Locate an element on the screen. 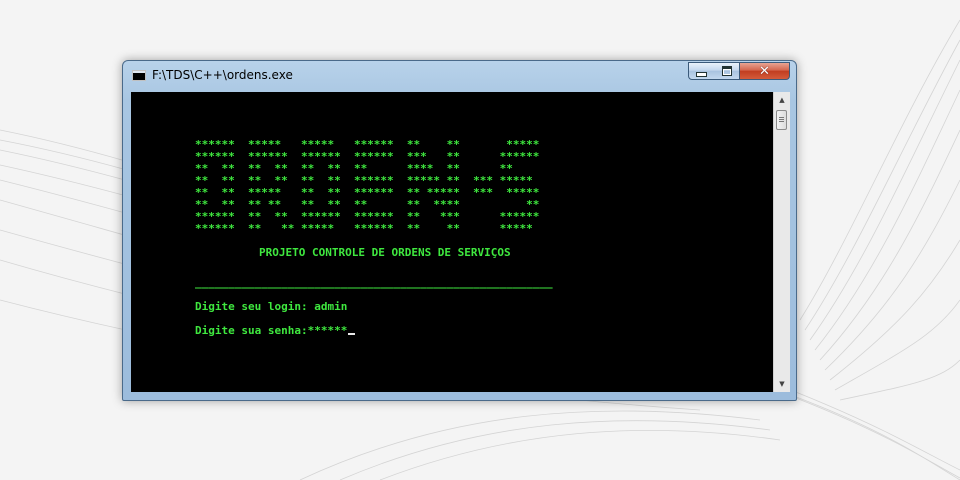 The image size is (960, 480). maximize-button is located at coordinates (727, 71).